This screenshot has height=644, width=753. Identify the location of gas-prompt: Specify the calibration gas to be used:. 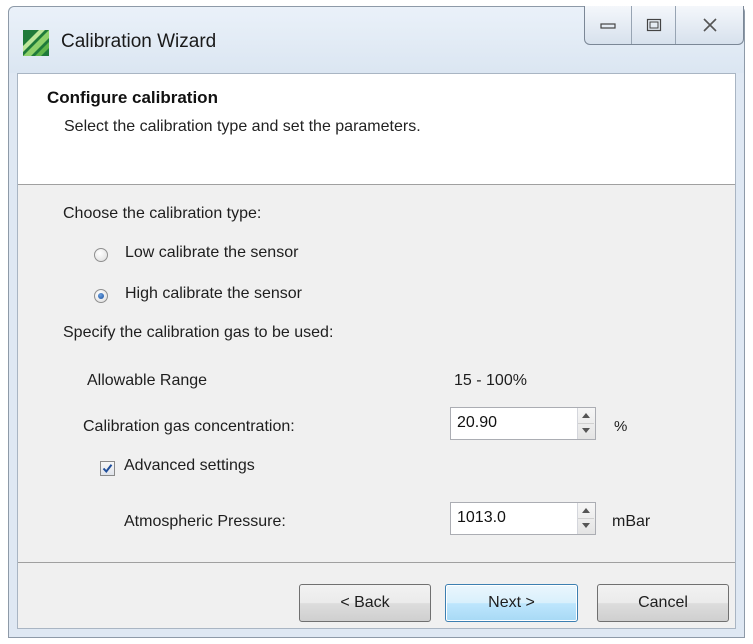
(198, 332).